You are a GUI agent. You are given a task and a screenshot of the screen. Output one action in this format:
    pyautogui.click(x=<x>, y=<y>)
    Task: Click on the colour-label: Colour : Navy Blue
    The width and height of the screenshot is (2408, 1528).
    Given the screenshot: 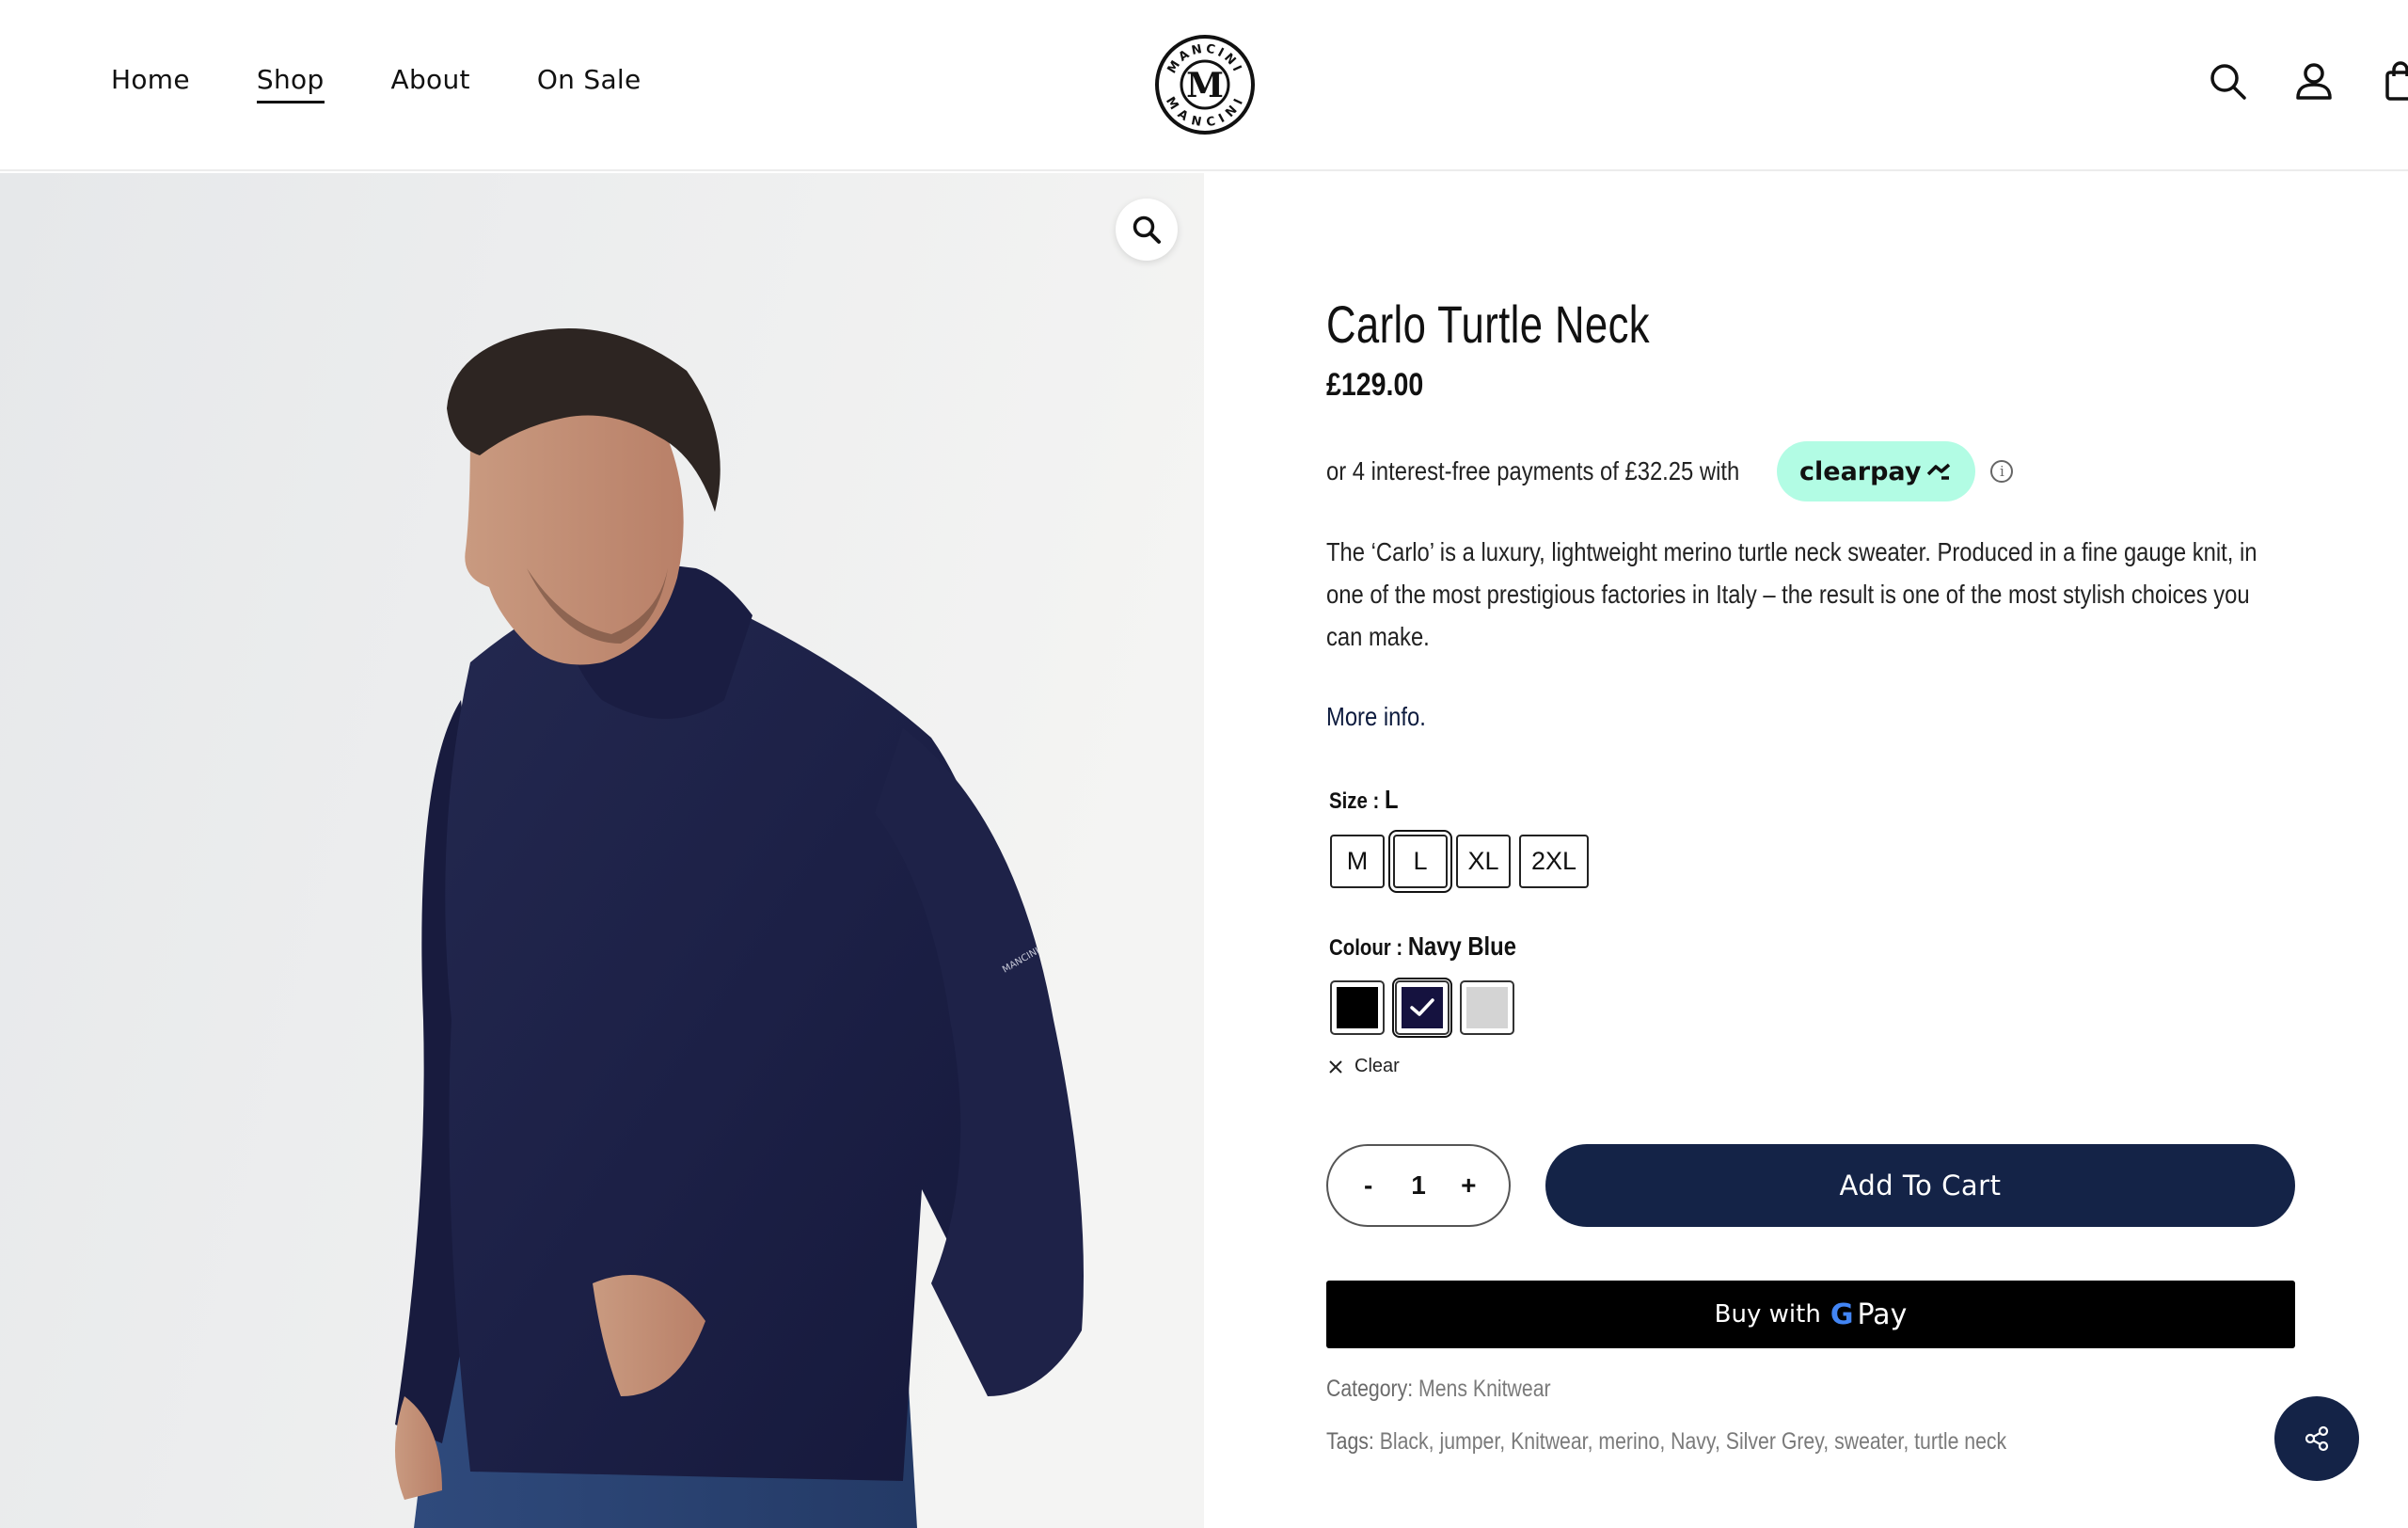 What is the action you would take?
    pyautogui.click(x=1423, y=946)
    